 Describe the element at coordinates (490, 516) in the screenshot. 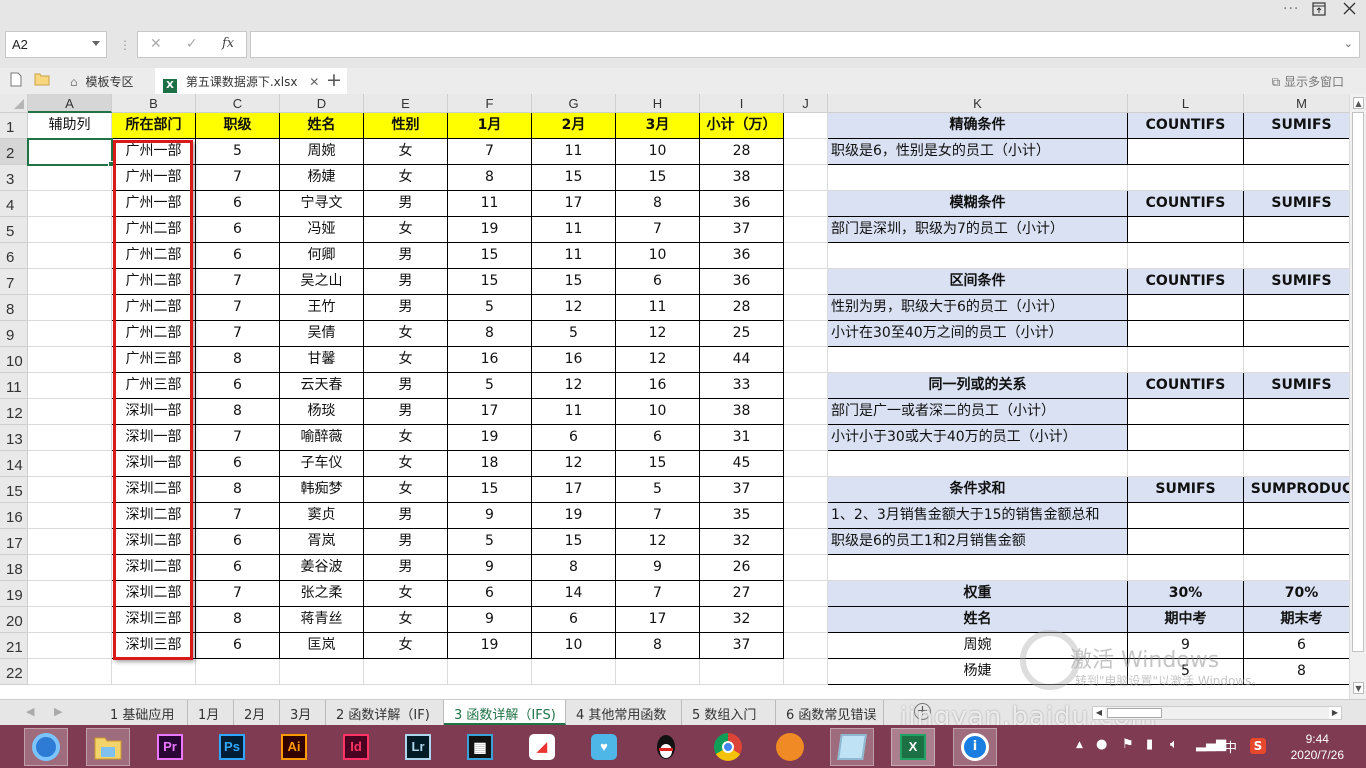

I see `table-cell: 9` at that location.